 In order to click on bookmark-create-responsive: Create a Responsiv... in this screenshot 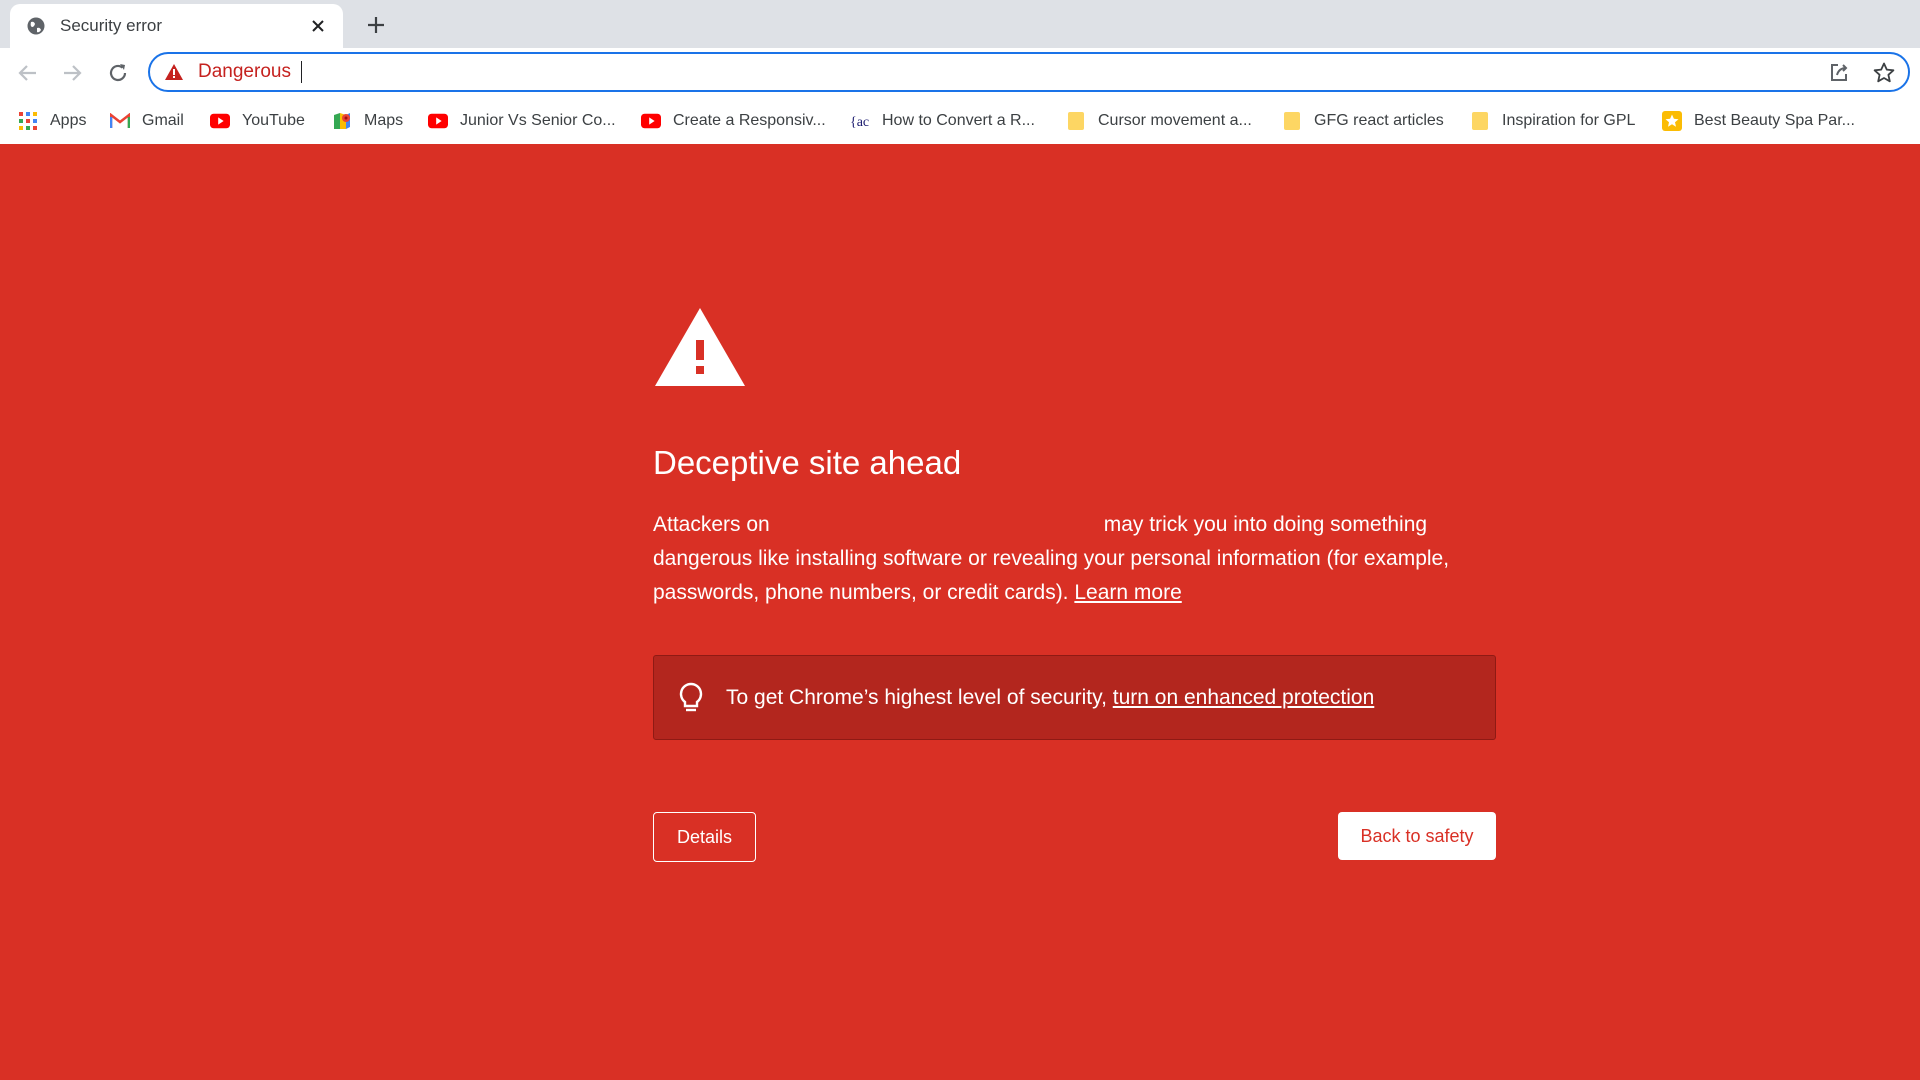, I will do `click(733, 121)`.